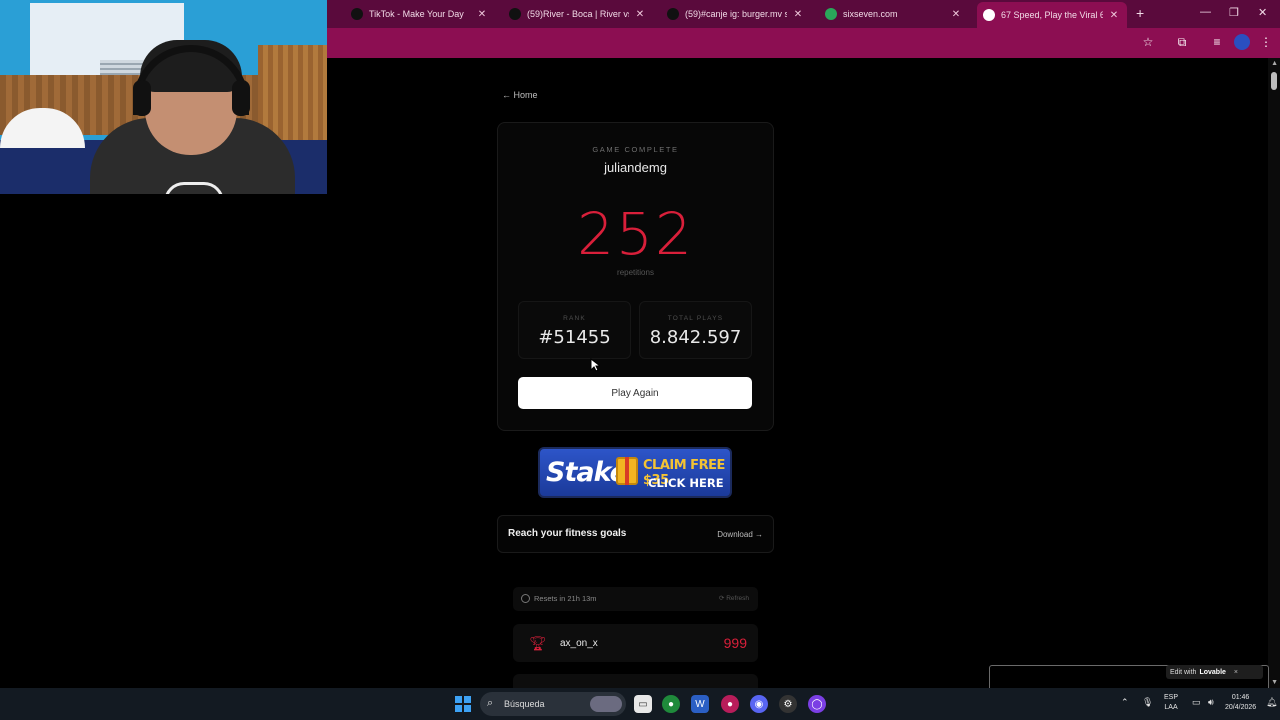  I want to click on reset-timer: Resets in 21h 13m, so click(565, 598).